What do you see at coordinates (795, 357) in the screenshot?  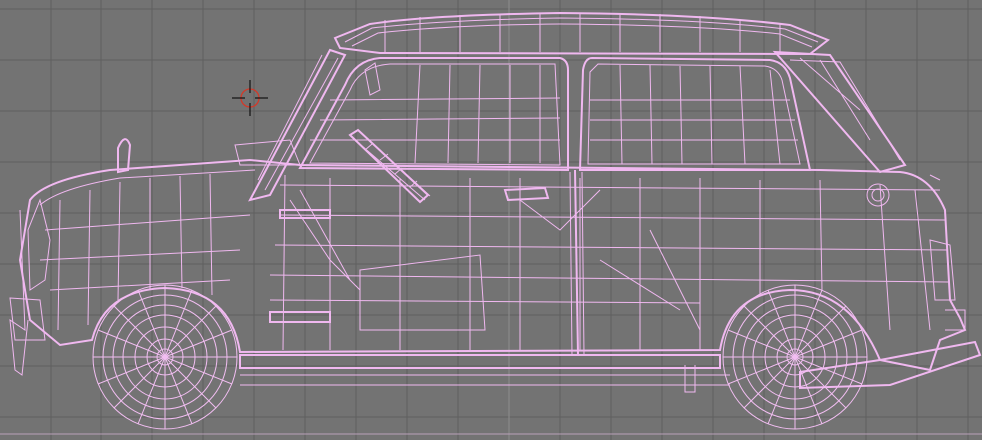 I see `rear-wheel` at bounding box center [795, 357].